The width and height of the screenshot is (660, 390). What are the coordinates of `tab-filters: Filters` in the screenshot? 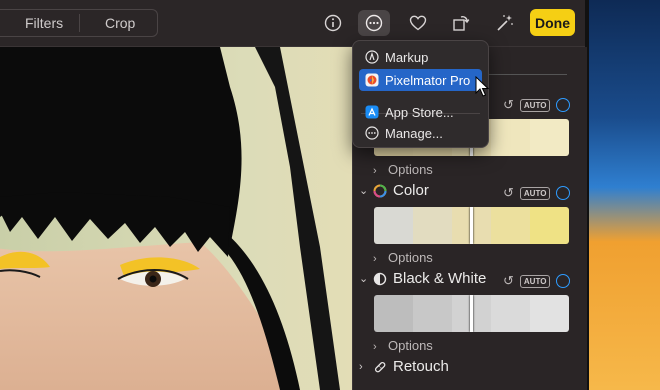 It's located at (44, 23).